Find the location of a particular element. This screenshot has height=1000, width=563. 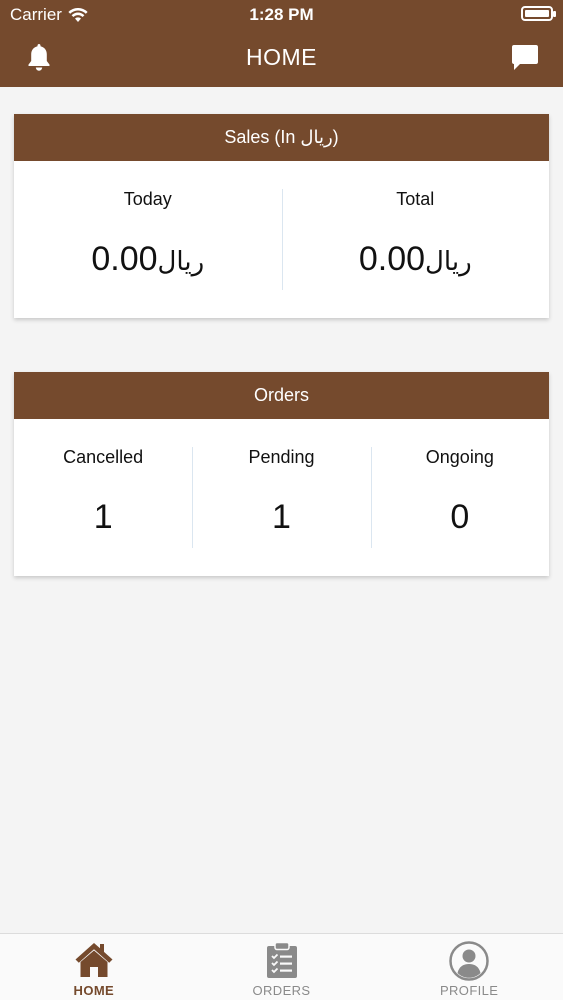

status-time: 1:28 PM is located at coordinates (281, 14).